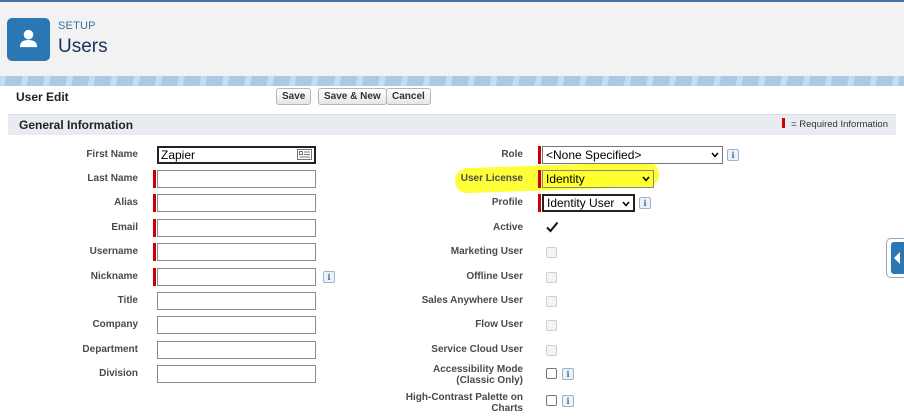 Image resolution: width=904 pixels, height=418 pixels. Describe the element at coordinates (118, 373) in the screenshot. I see `division-label: Division` at that location.